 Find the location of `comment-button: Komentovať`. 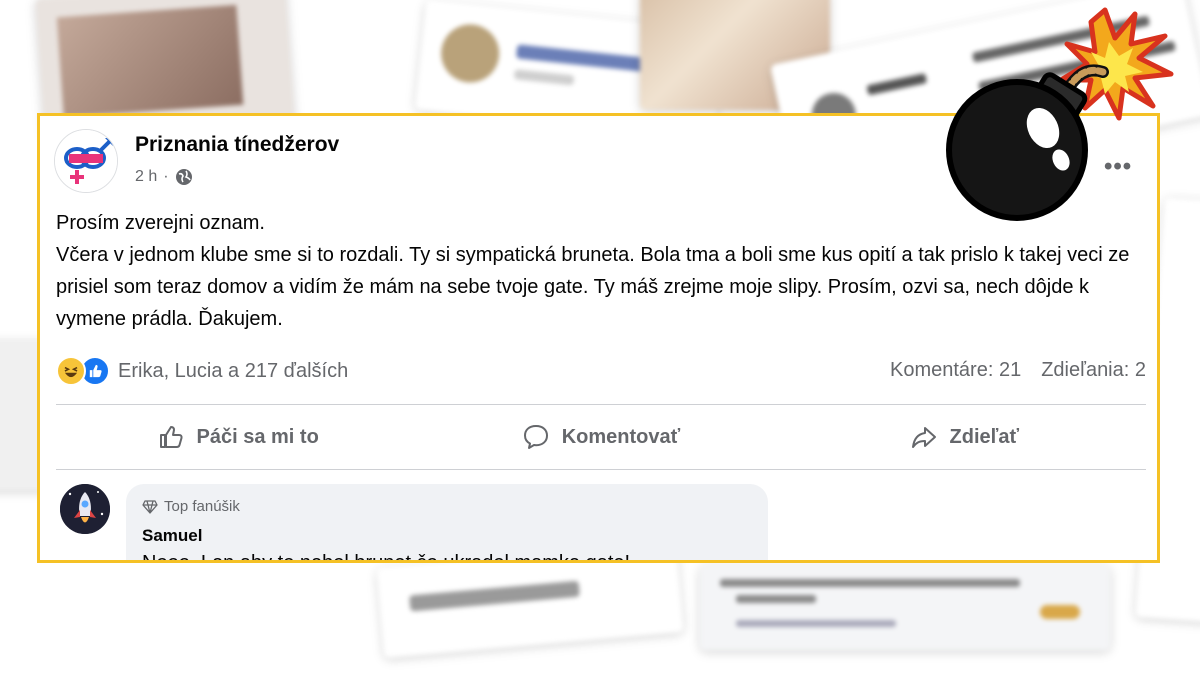

comment-button: Komentovať is located at coordinates (600, 437).